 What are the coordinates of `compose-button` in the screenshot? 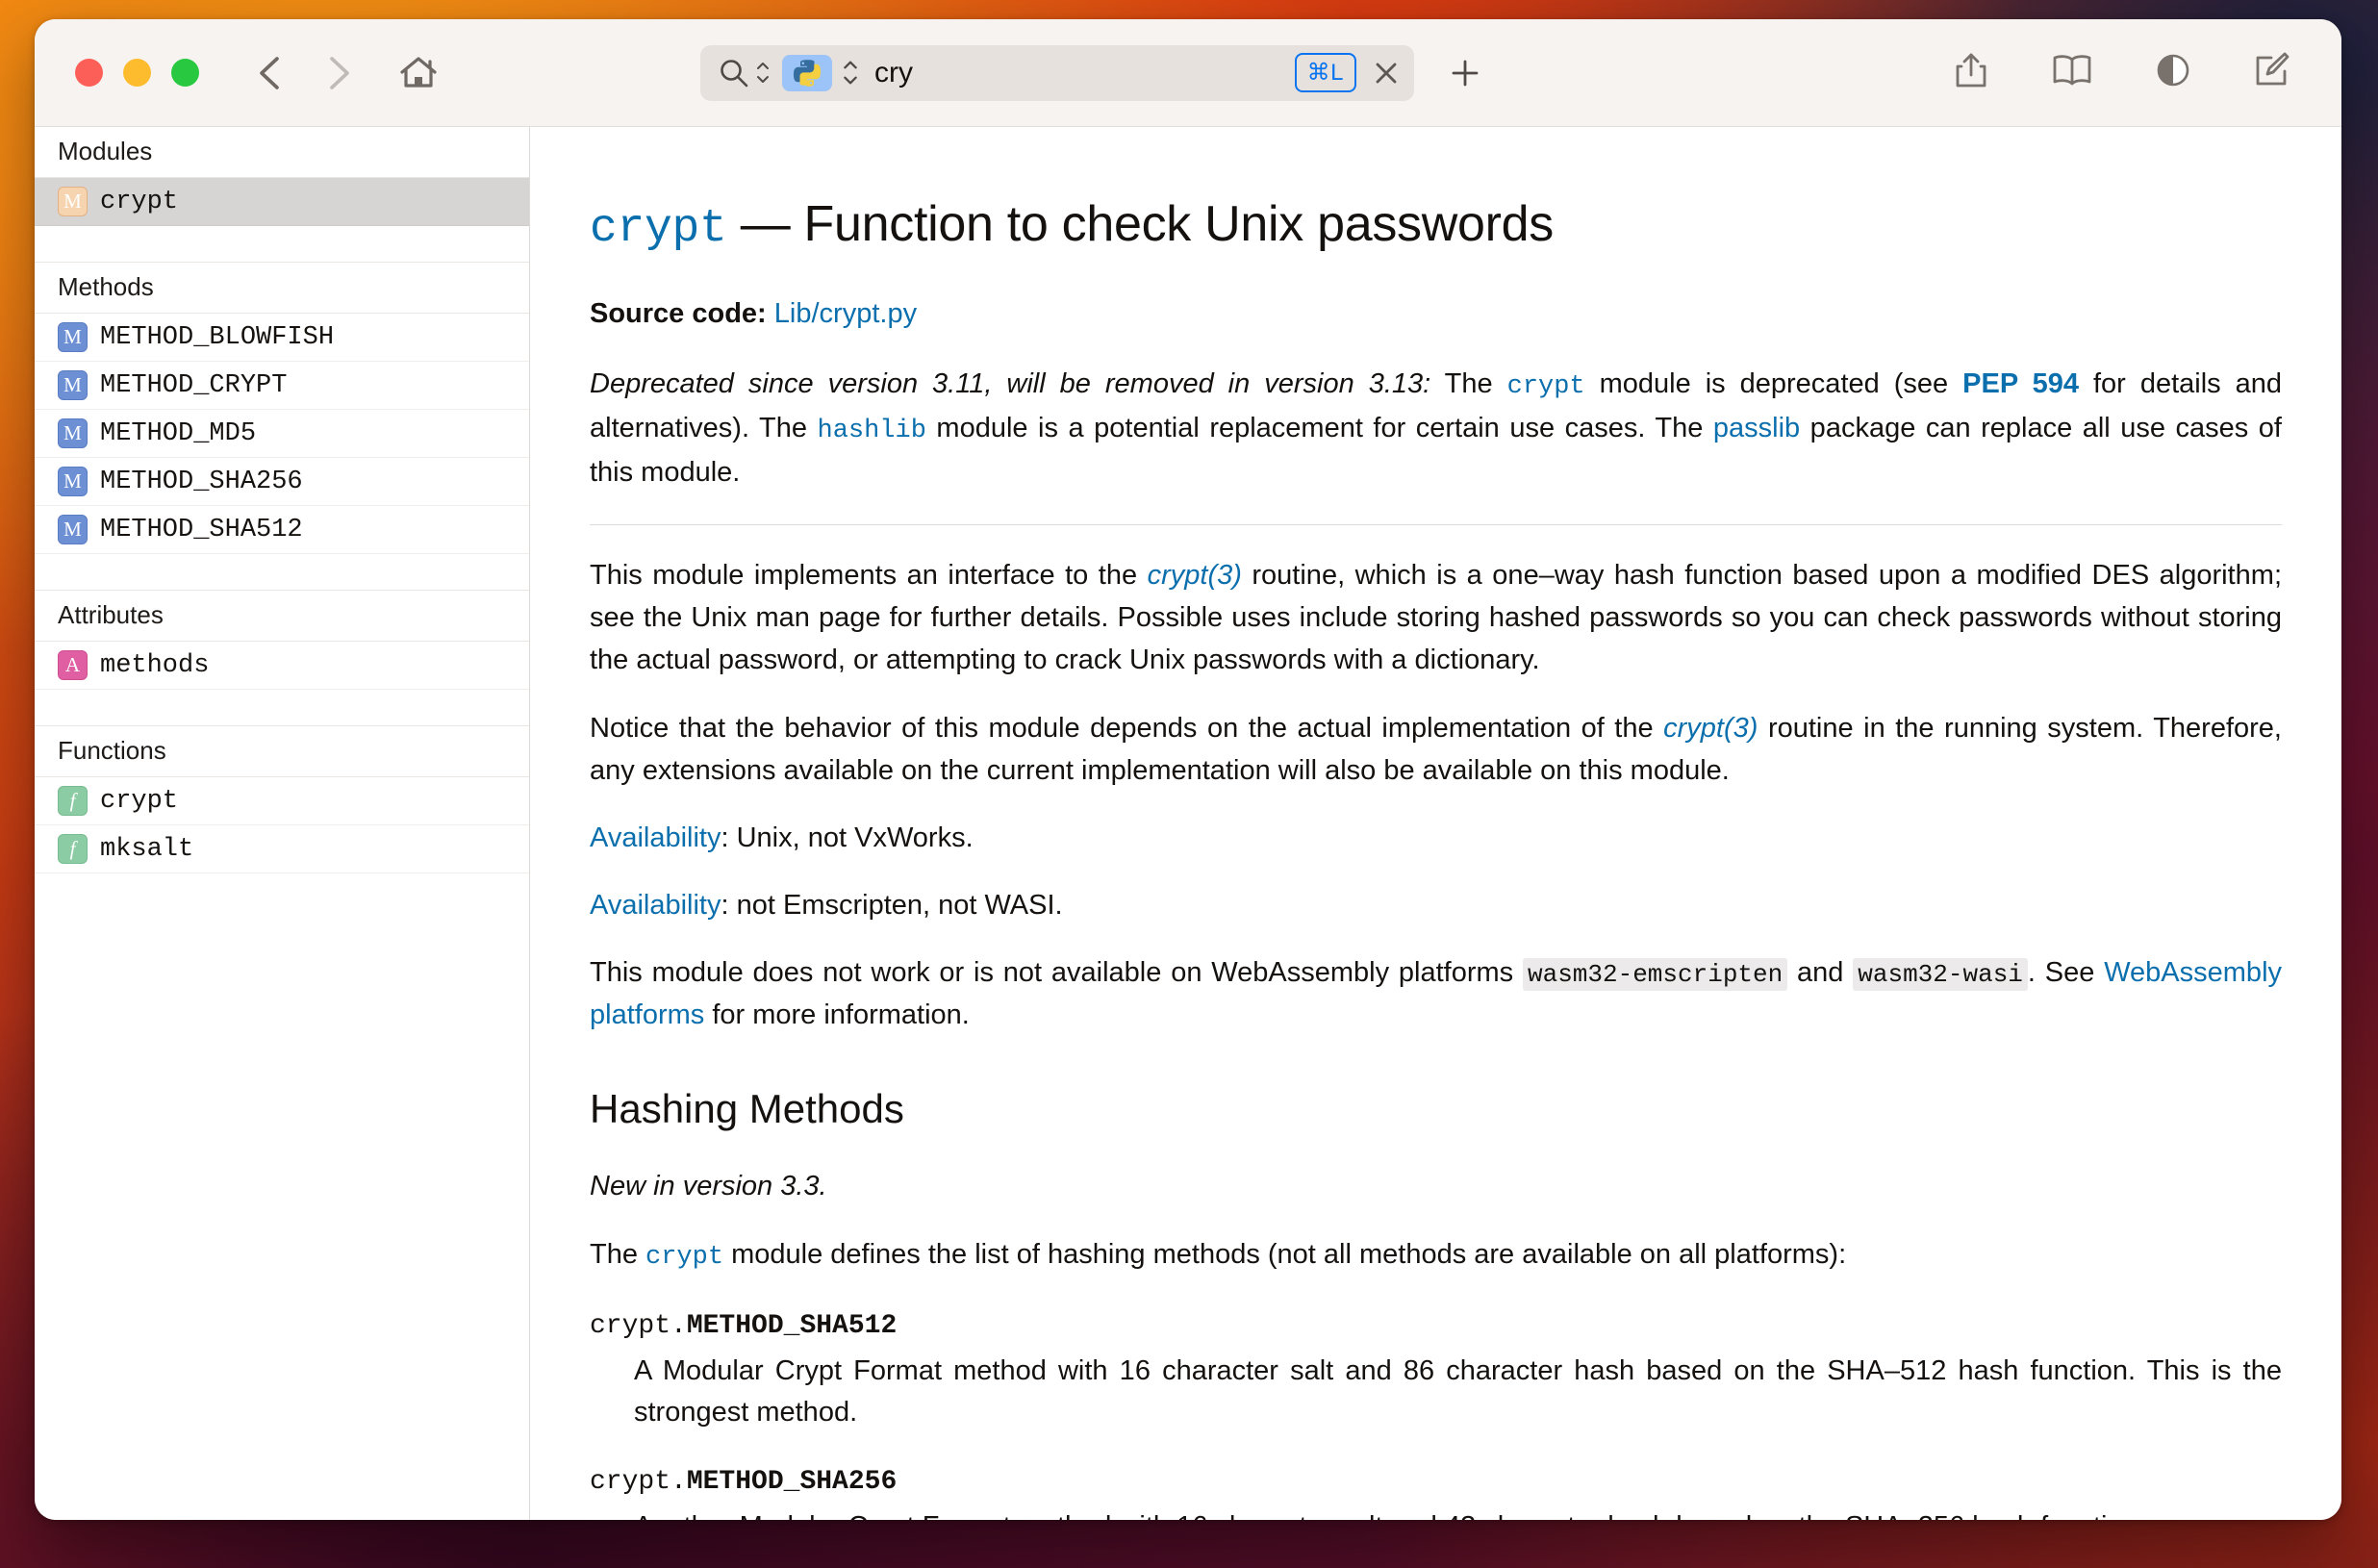 It's located at (2272, 72).